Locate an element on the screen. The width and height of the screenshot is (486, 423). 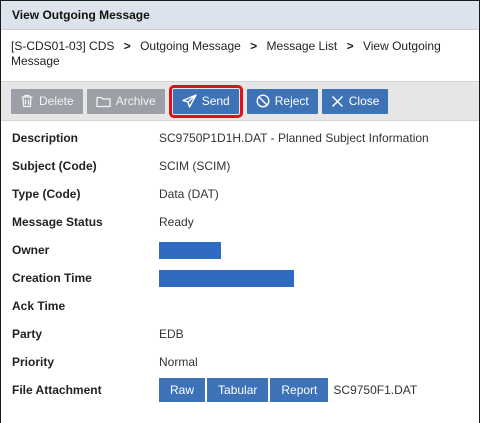
reject-button-label: Reject is located at coordinates (291, 101).